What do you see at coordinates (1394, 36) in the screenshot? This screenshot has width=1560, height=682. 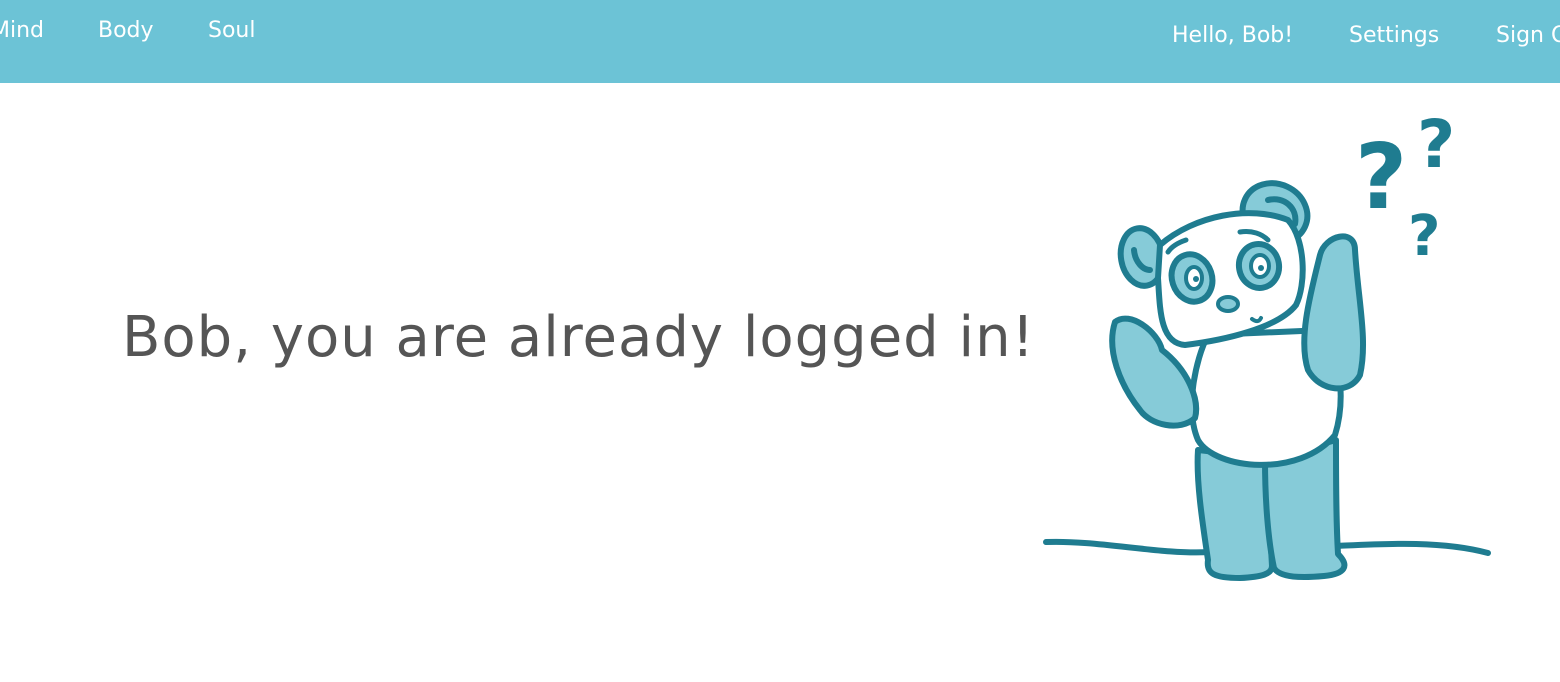 I see `nav-link-settings: Settings` at bounding box center [1394, 36].